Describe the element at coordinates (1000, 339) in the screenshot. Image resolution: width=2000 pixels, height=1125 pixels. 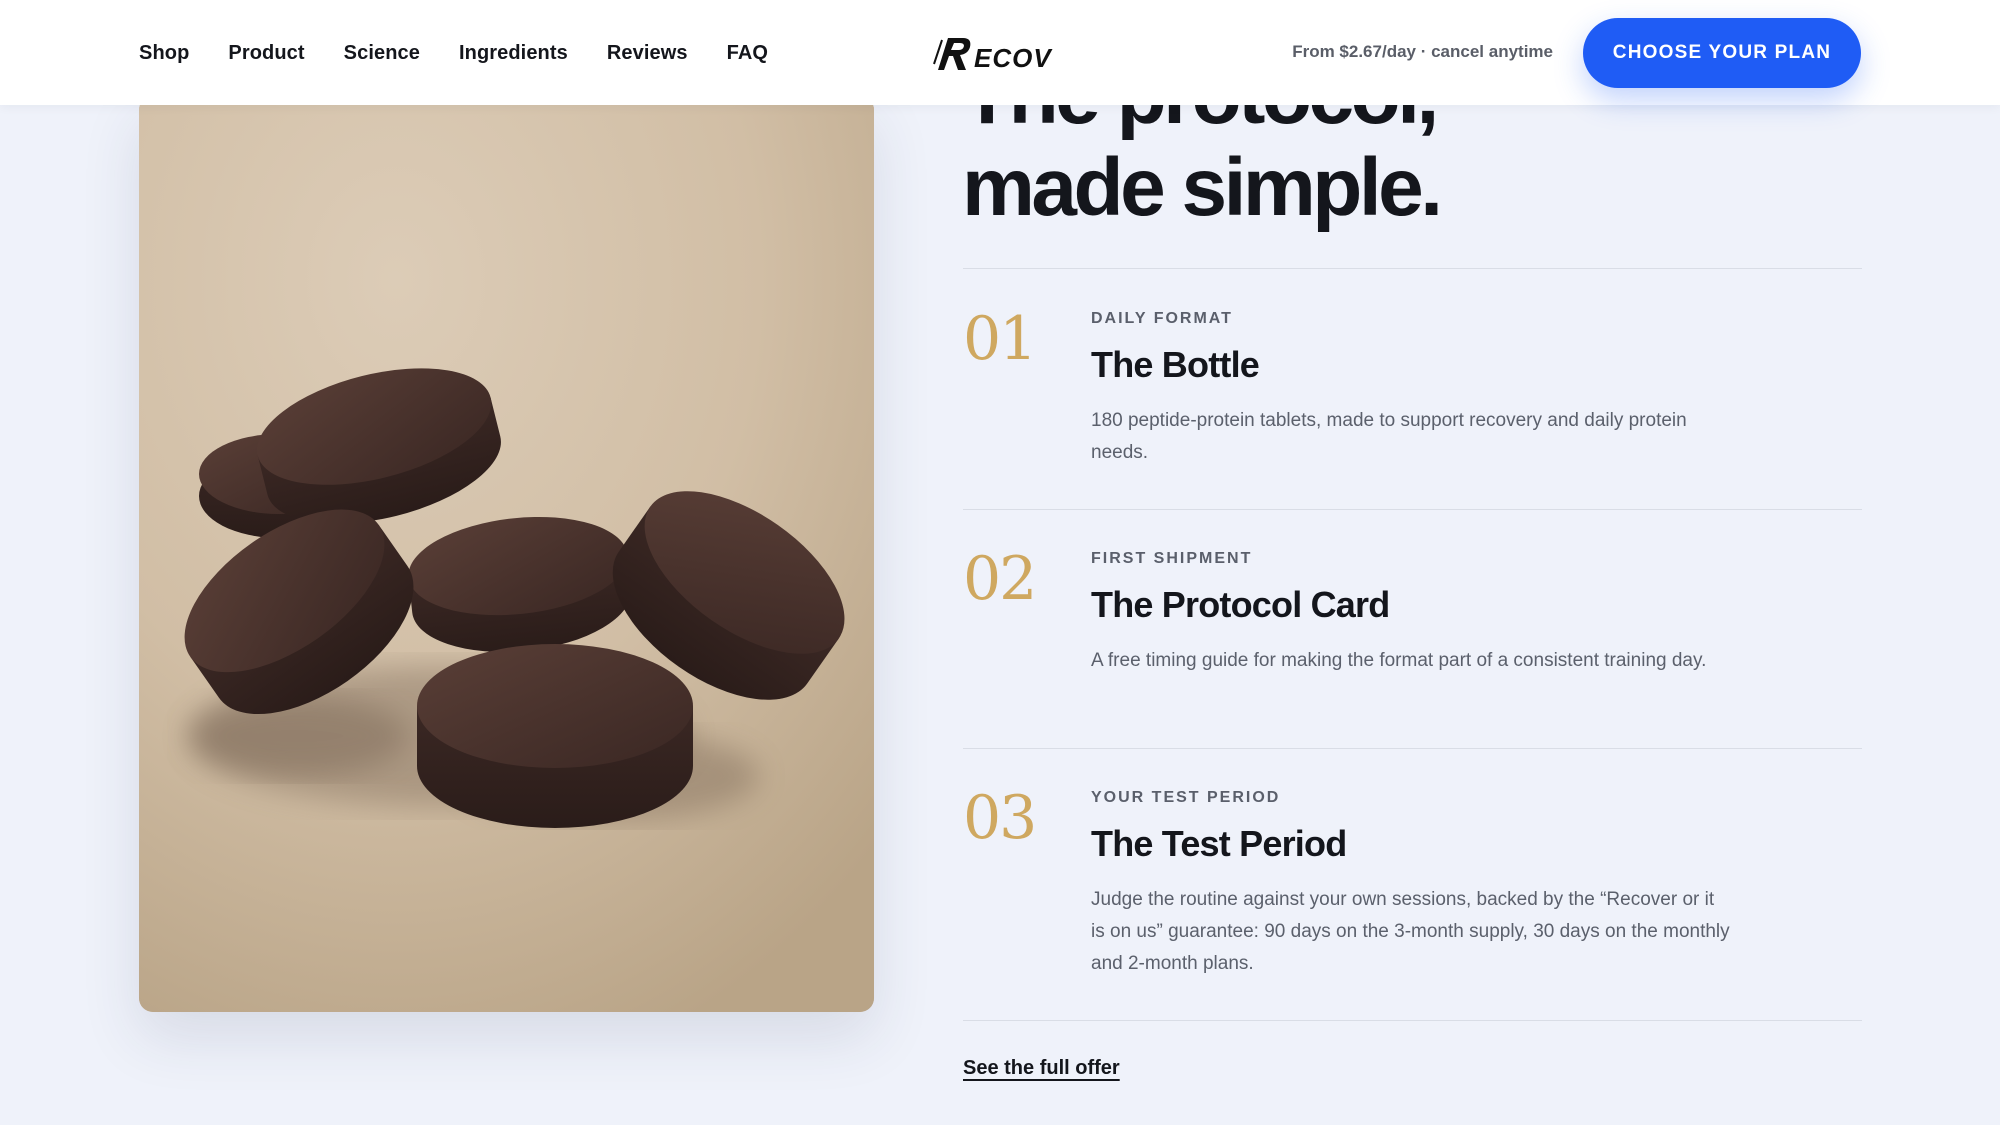
I see `step-number: 01` at that location.